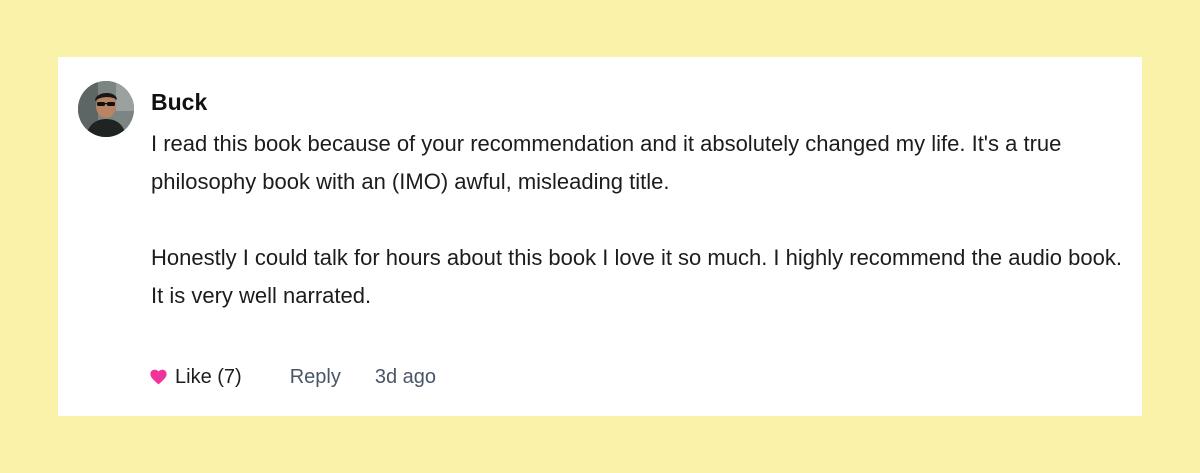  I want to click on reply-button: Reply, so click(315, 377).